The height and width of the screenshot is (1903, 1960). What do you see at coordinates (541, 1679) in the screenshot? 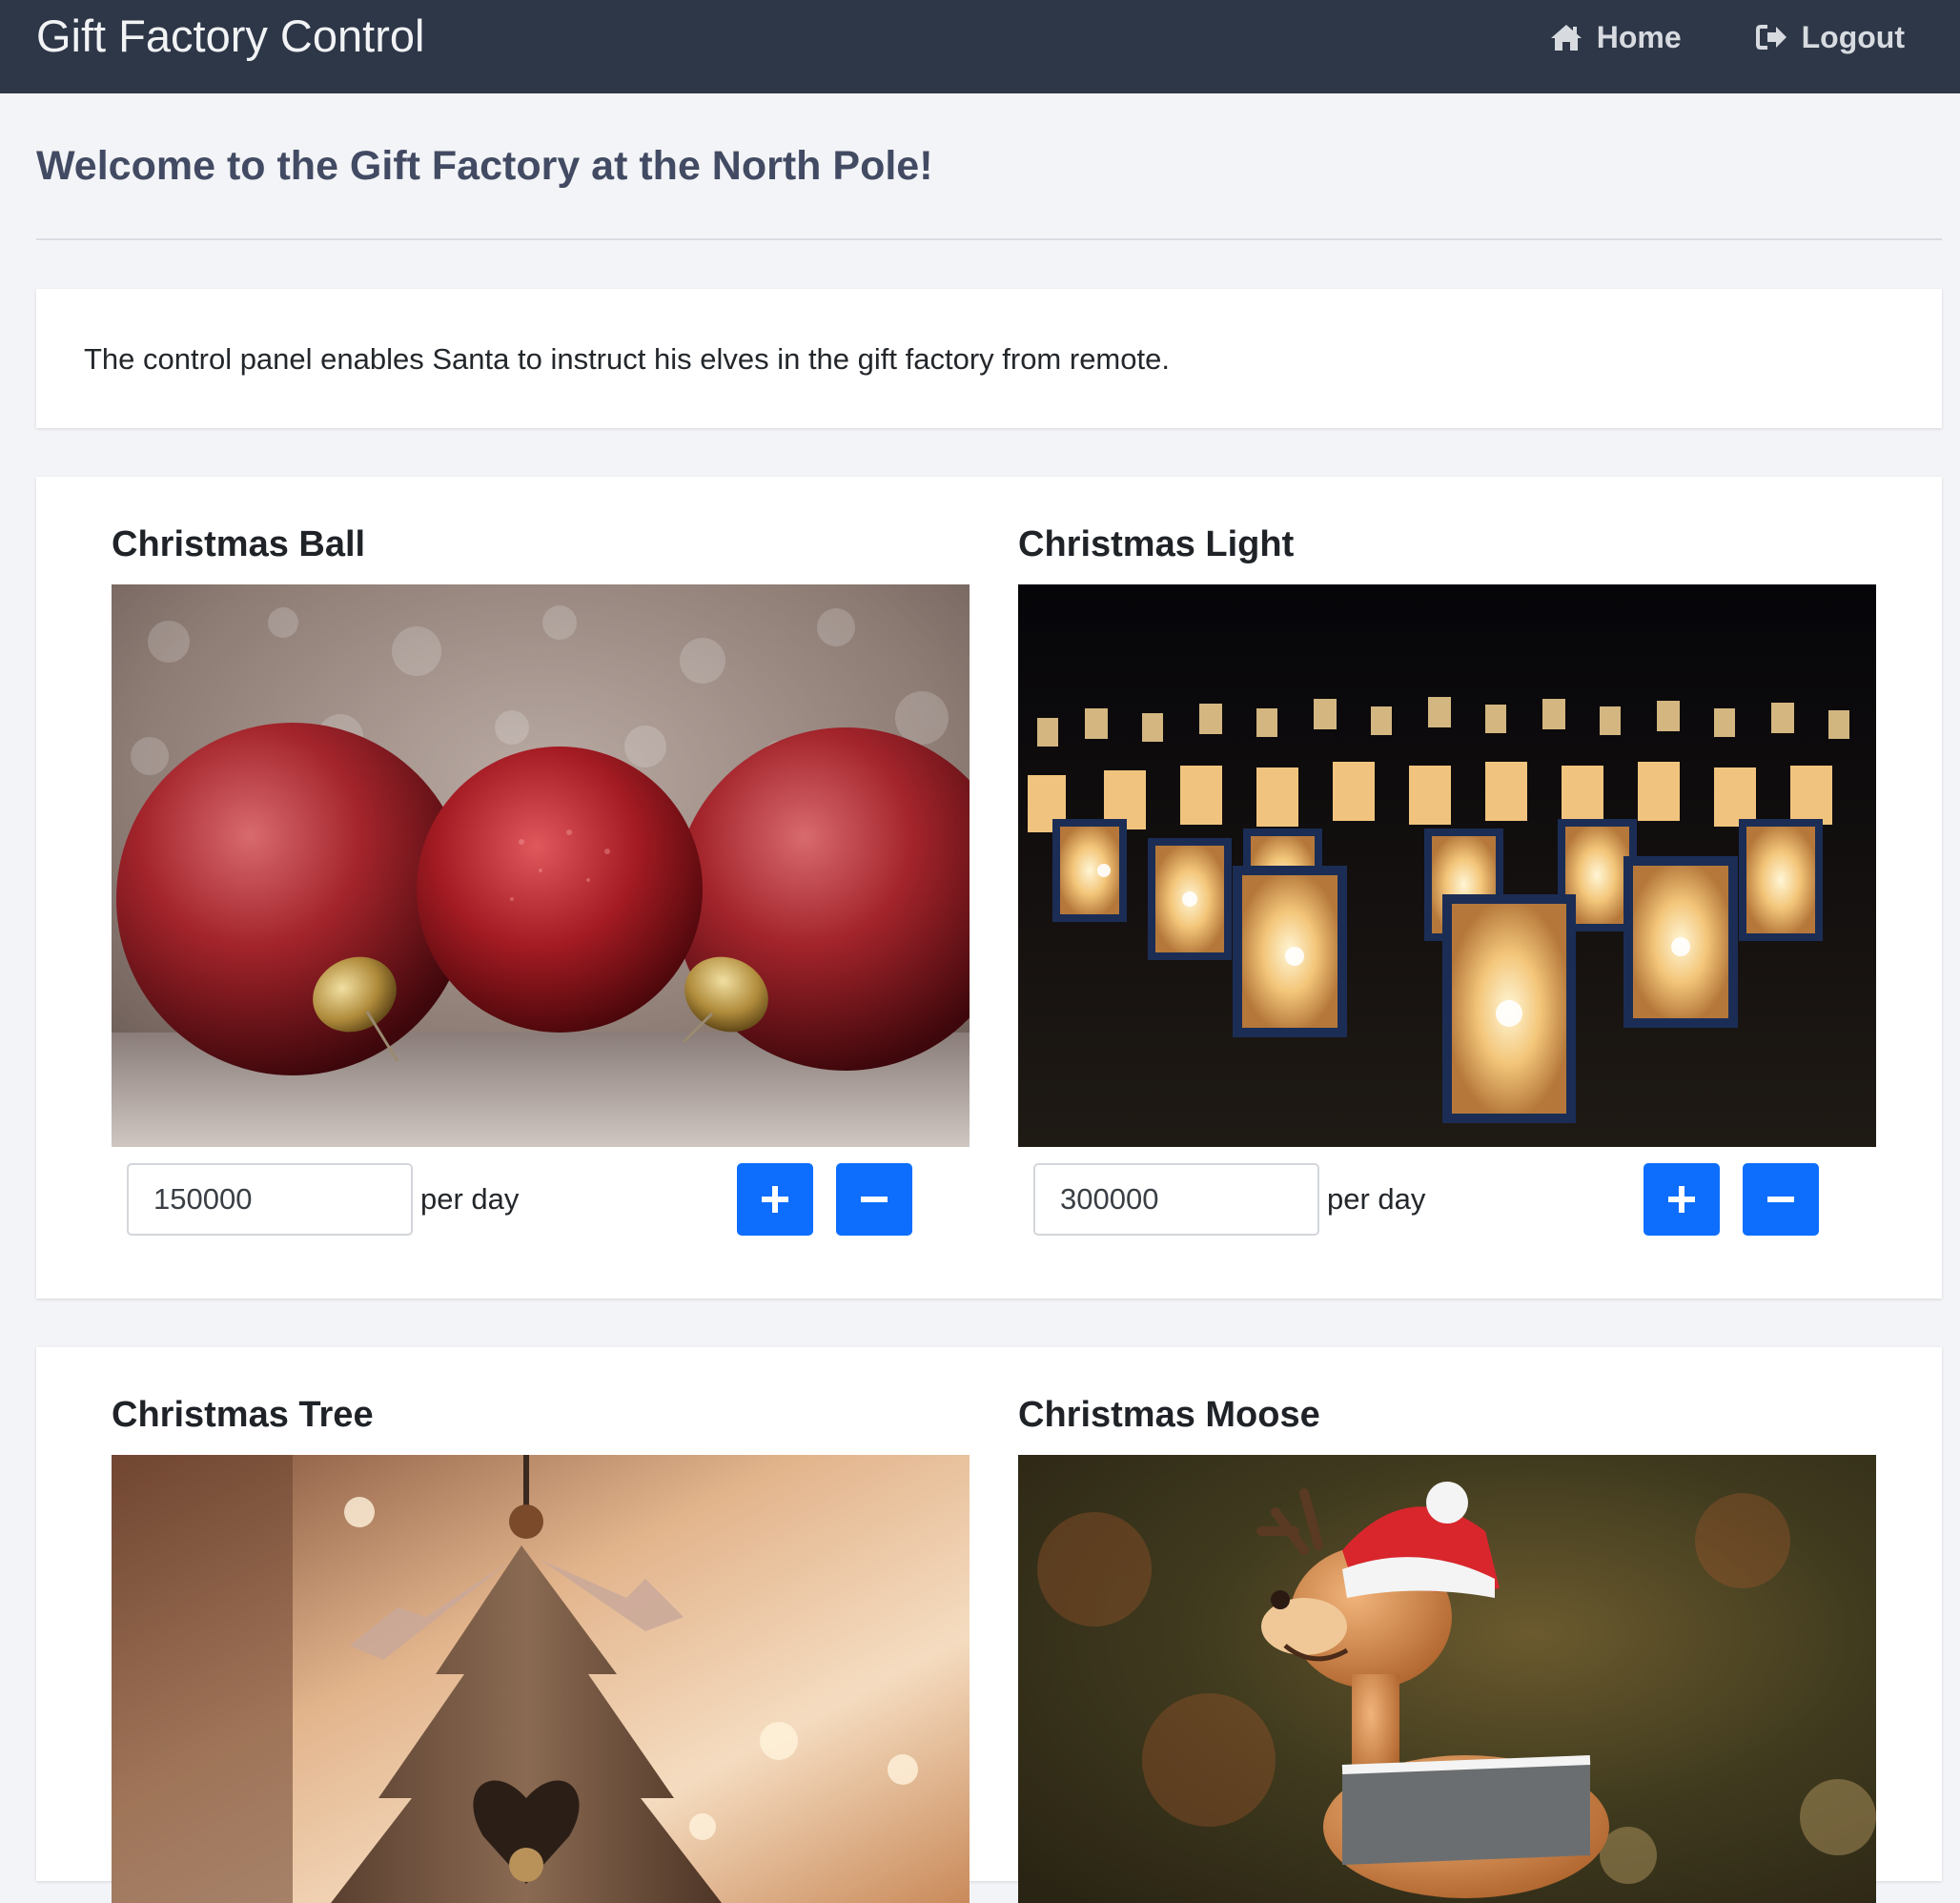
I see `wooden-tree-ornament-photo` at bounding box center [541, 1679].